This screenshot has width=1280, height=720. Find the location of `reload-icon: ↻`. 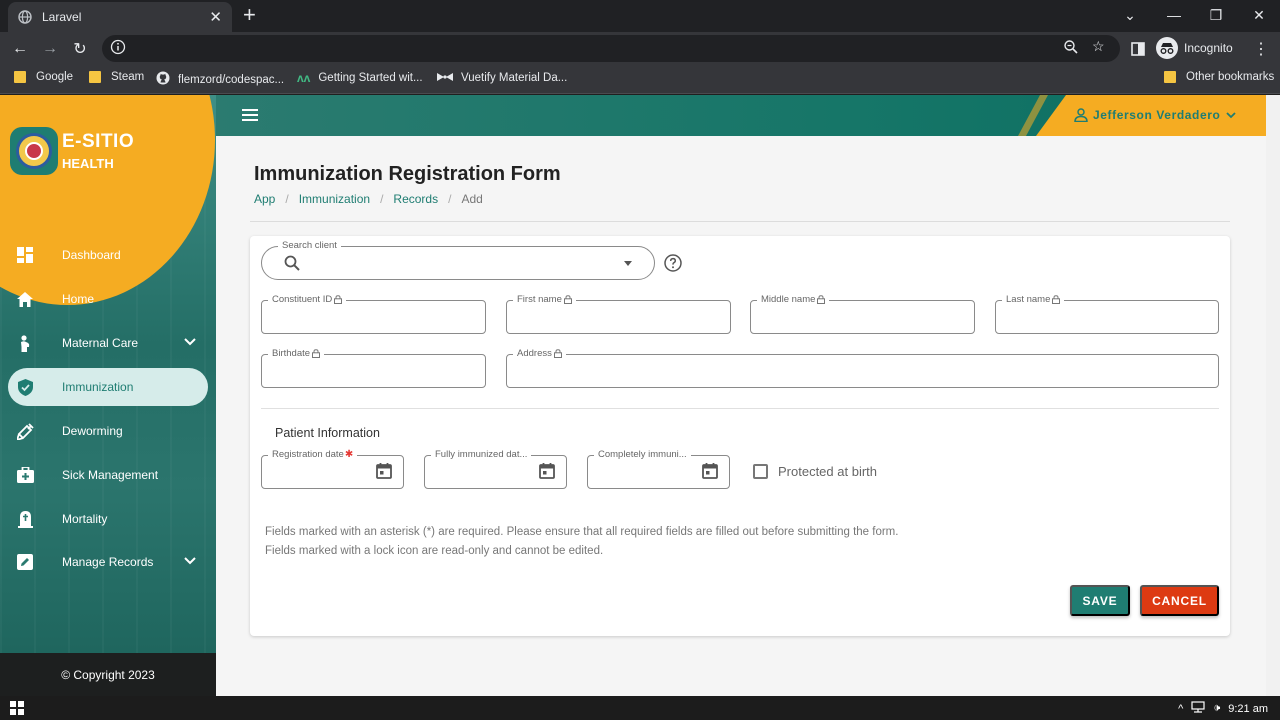

reload-icon: ↻ is located at coordinates (80, 49).